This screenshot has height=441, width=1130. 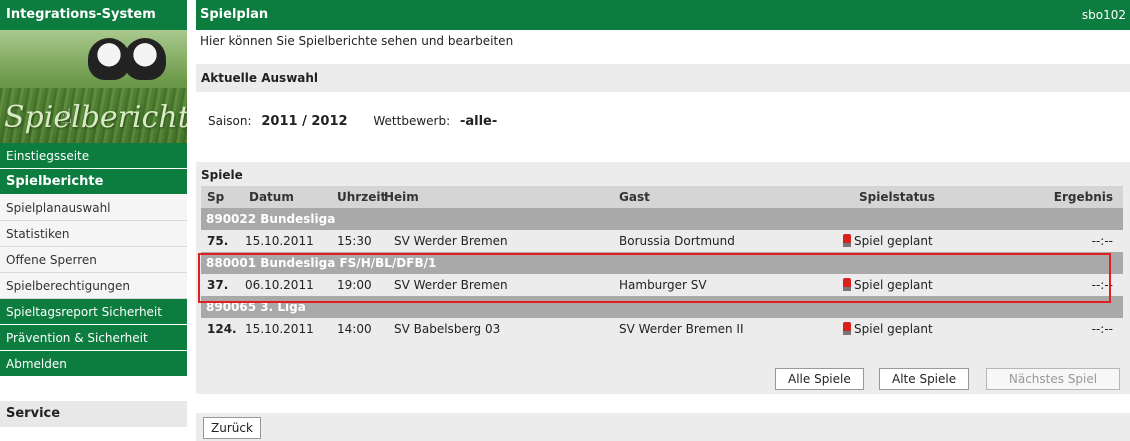 What do you see at coordinates (447, 329) in the screenshot?
I see `home-team: SV Babelsberg 03` at bounding box center [447, 329].